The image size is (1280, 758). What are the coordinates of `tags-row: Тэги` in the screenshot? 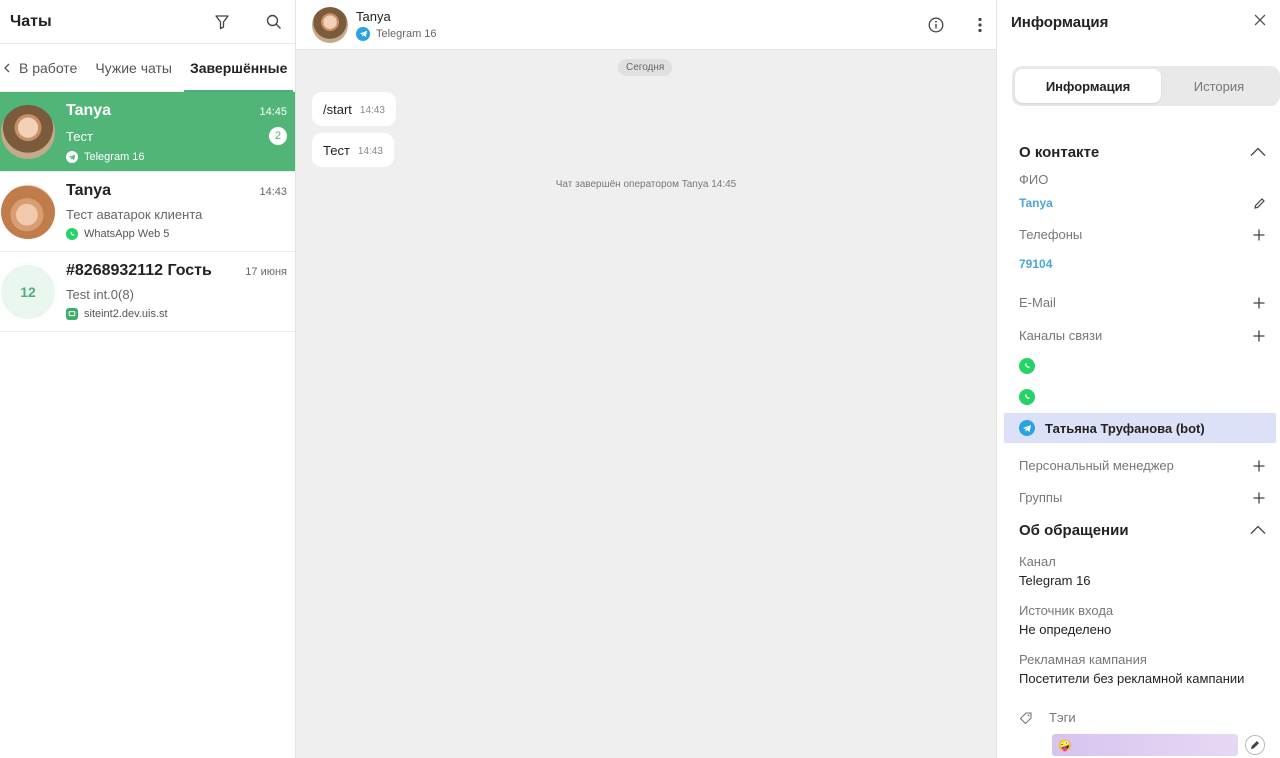 It's located at (1142, 717).